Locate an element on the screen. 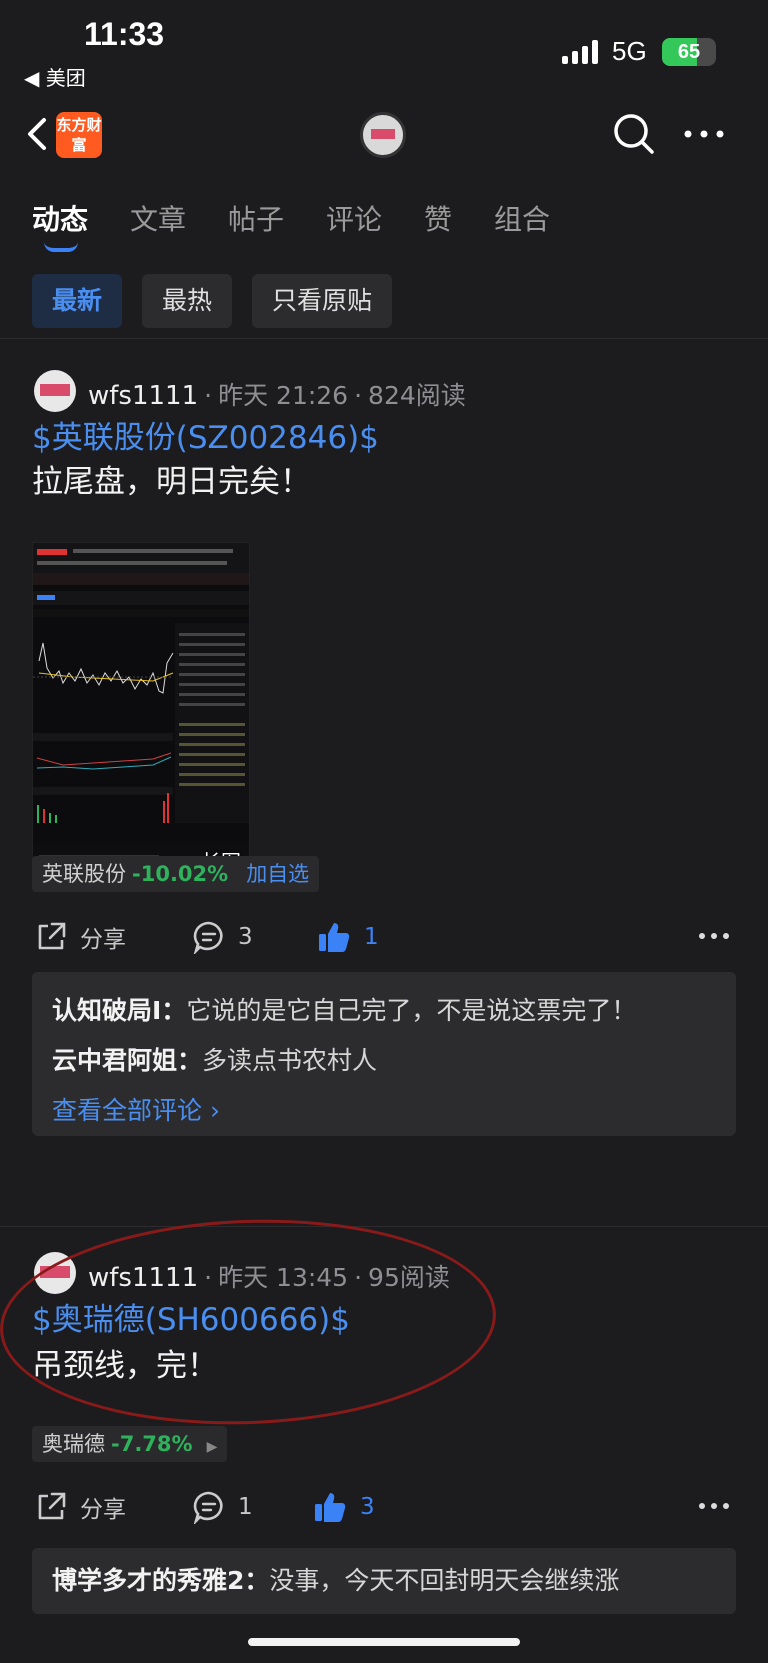  comment-item: 博学多才的秀雅2：没事，今天不回封明天会继续涨 is located at coordinates (384, 1581).